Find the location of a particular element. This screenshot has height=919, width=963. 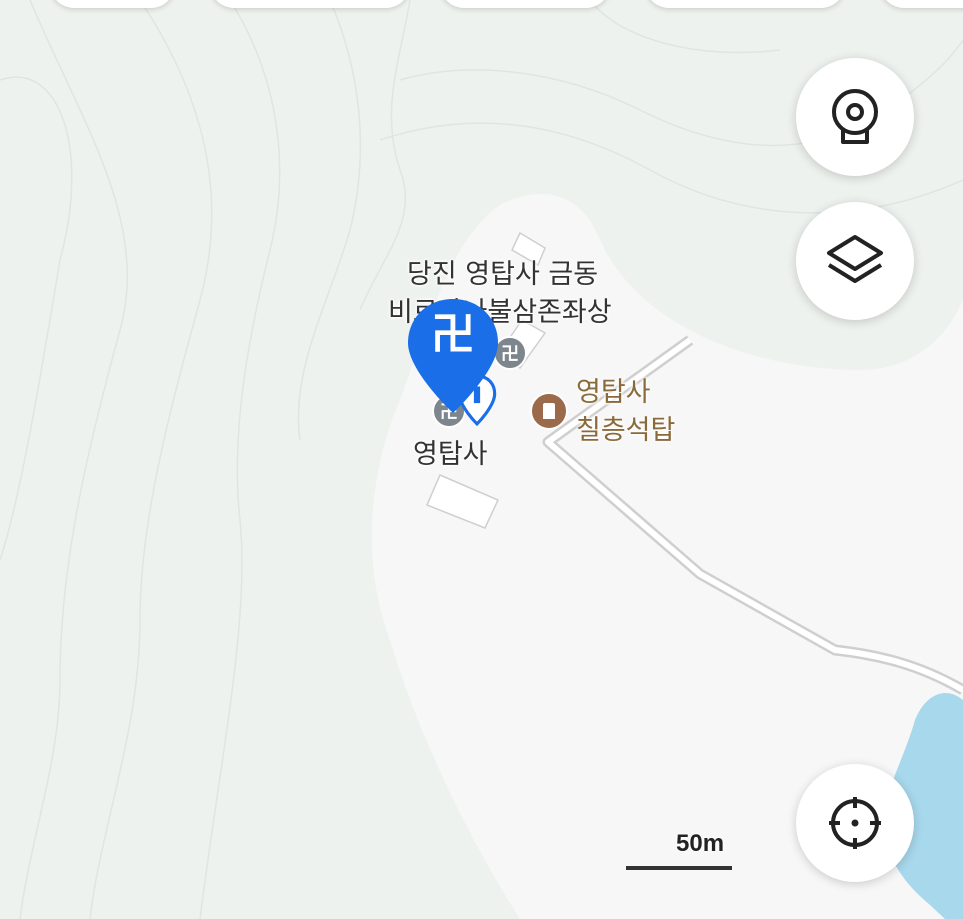

crosshair-icon is located at coordinates (855, 823).